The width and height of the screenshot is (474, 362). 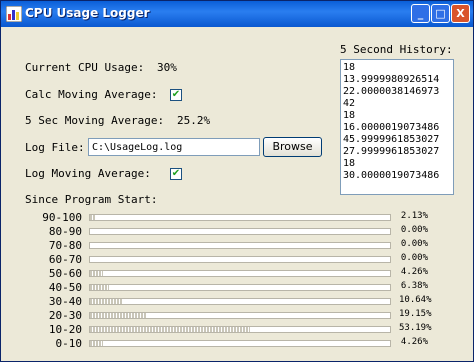 What do you see at coordinates (65, 273) in the screenshot?
I see `histogram-range-label: 50-60` at bounding box center [65, 273].